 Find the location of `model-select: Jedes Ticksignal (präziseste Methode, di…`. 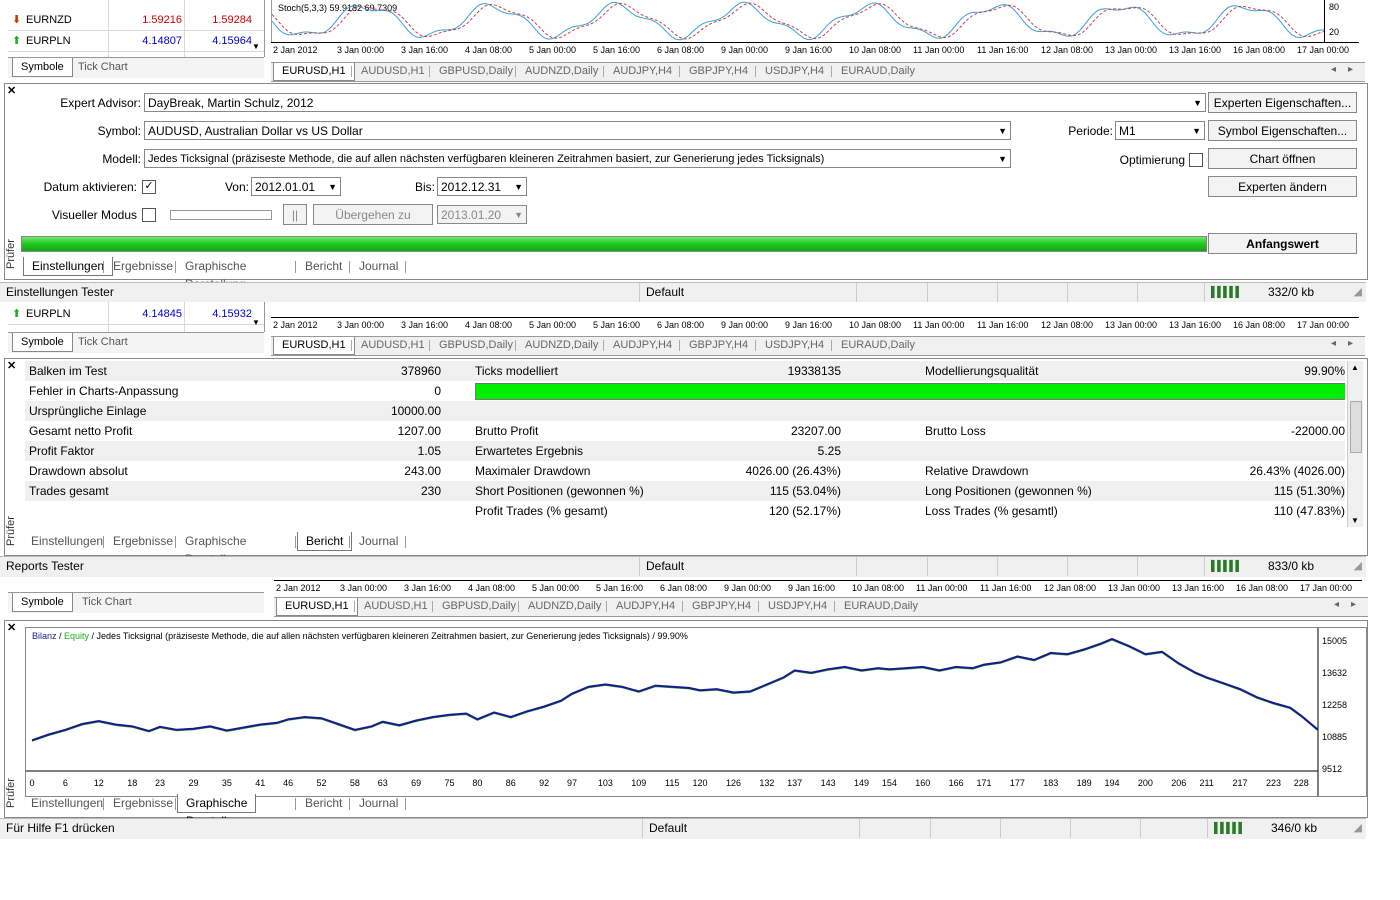

model-select: Jedes Ticksignal (präziseste Methode, di… is located at coordinates (577, 158).